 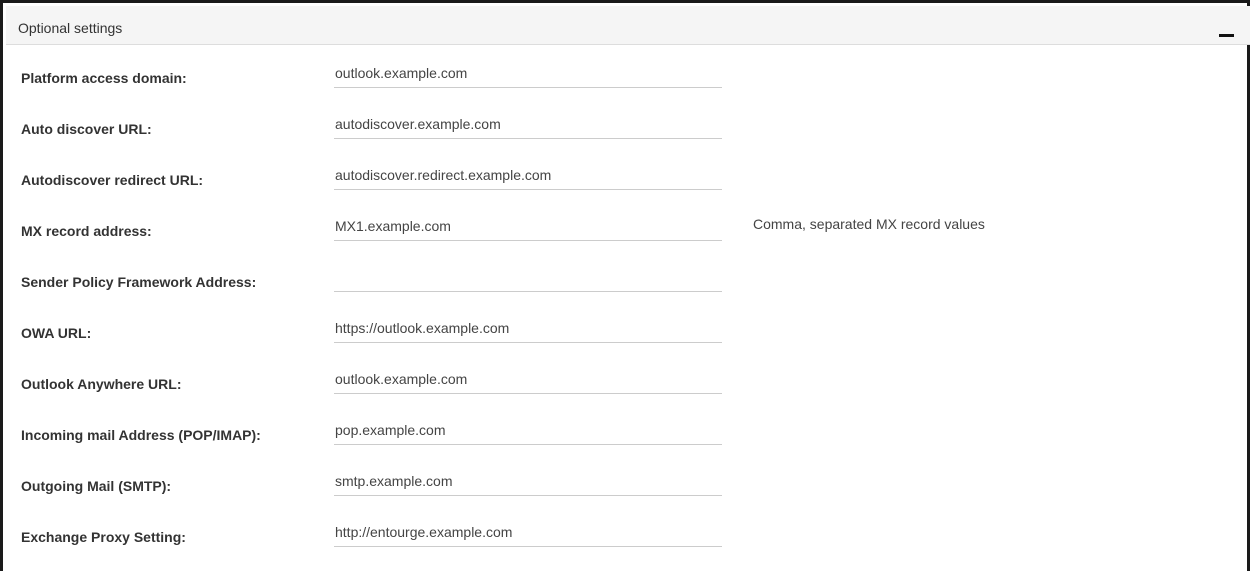 I want to click on form-row-owa-url: OWA URL:, so click(x=628, y=333).